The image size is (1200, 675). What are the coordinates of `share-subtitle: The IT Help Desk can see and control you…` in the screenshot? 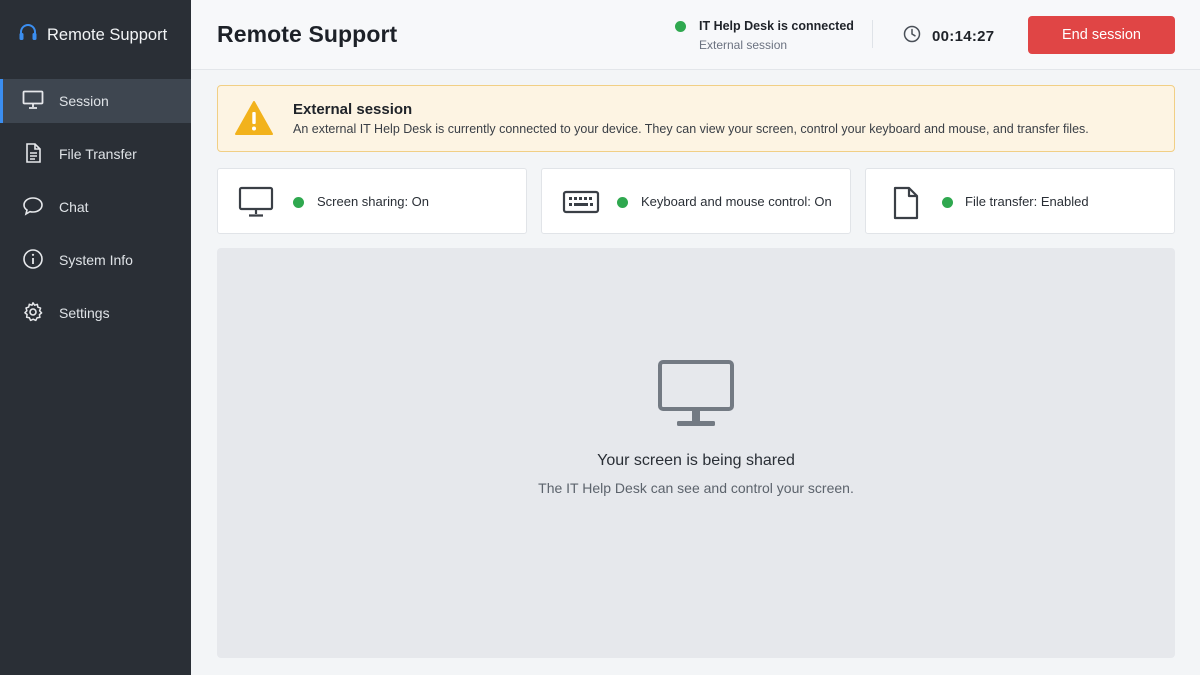 It's located at (696, 488).